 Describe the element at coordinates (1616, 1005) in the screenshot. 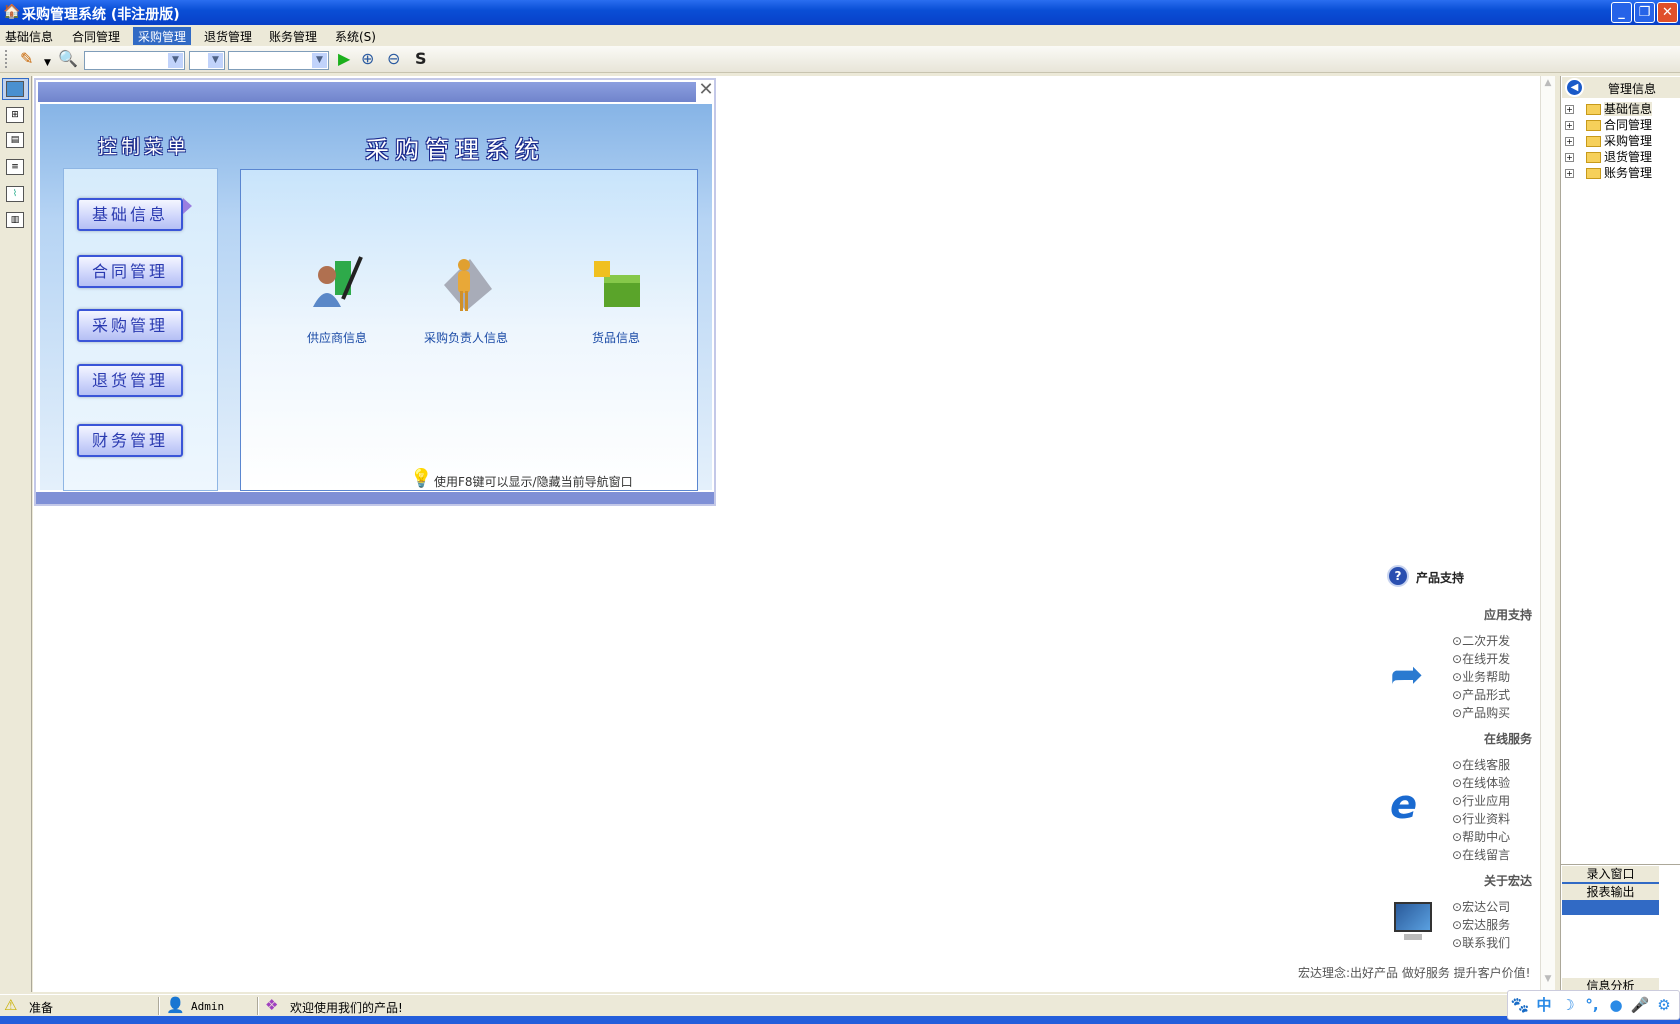

I see `user-icon: ●` at that location.